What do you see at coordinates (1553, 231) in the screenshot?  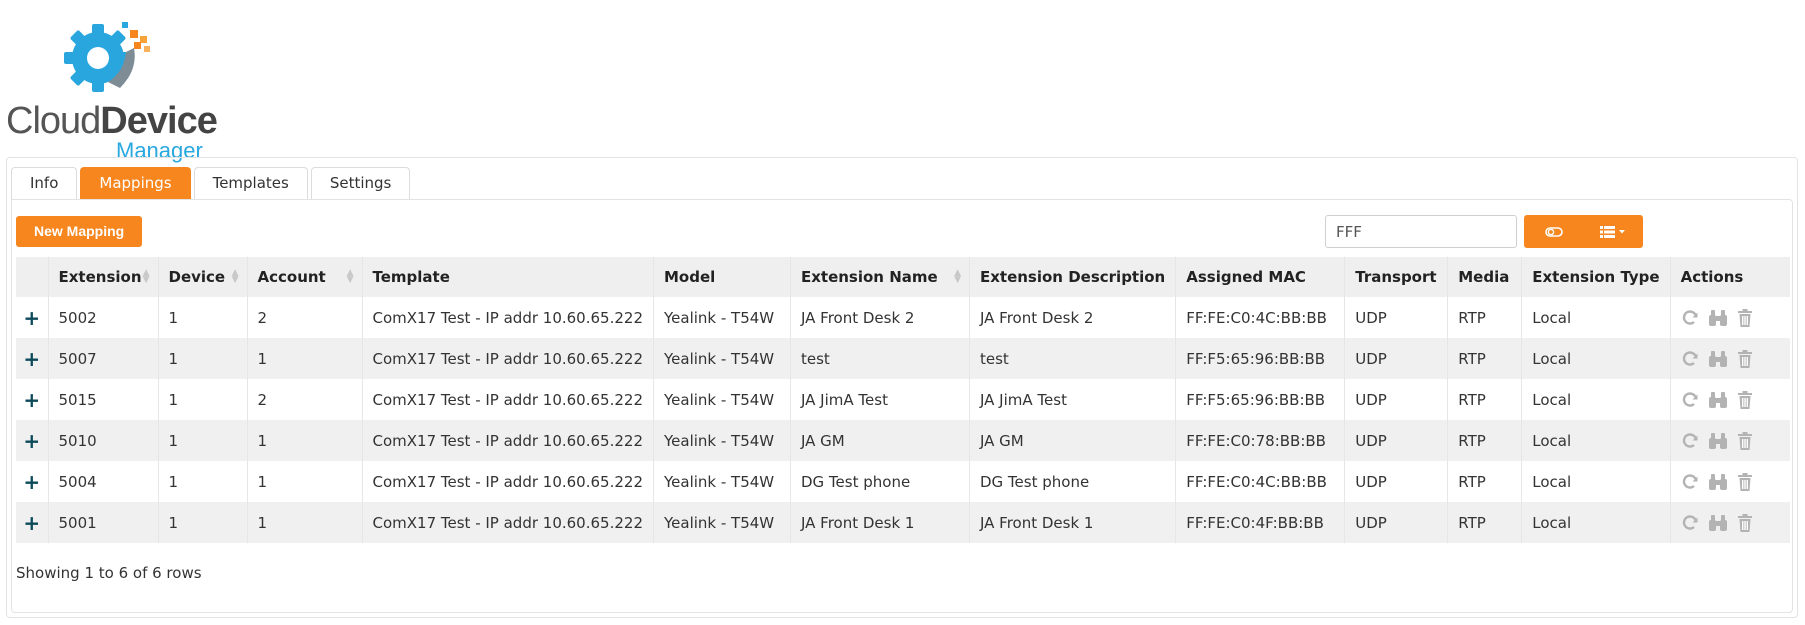 I see `toggle-view-button` at bounding box center [1553, 231].